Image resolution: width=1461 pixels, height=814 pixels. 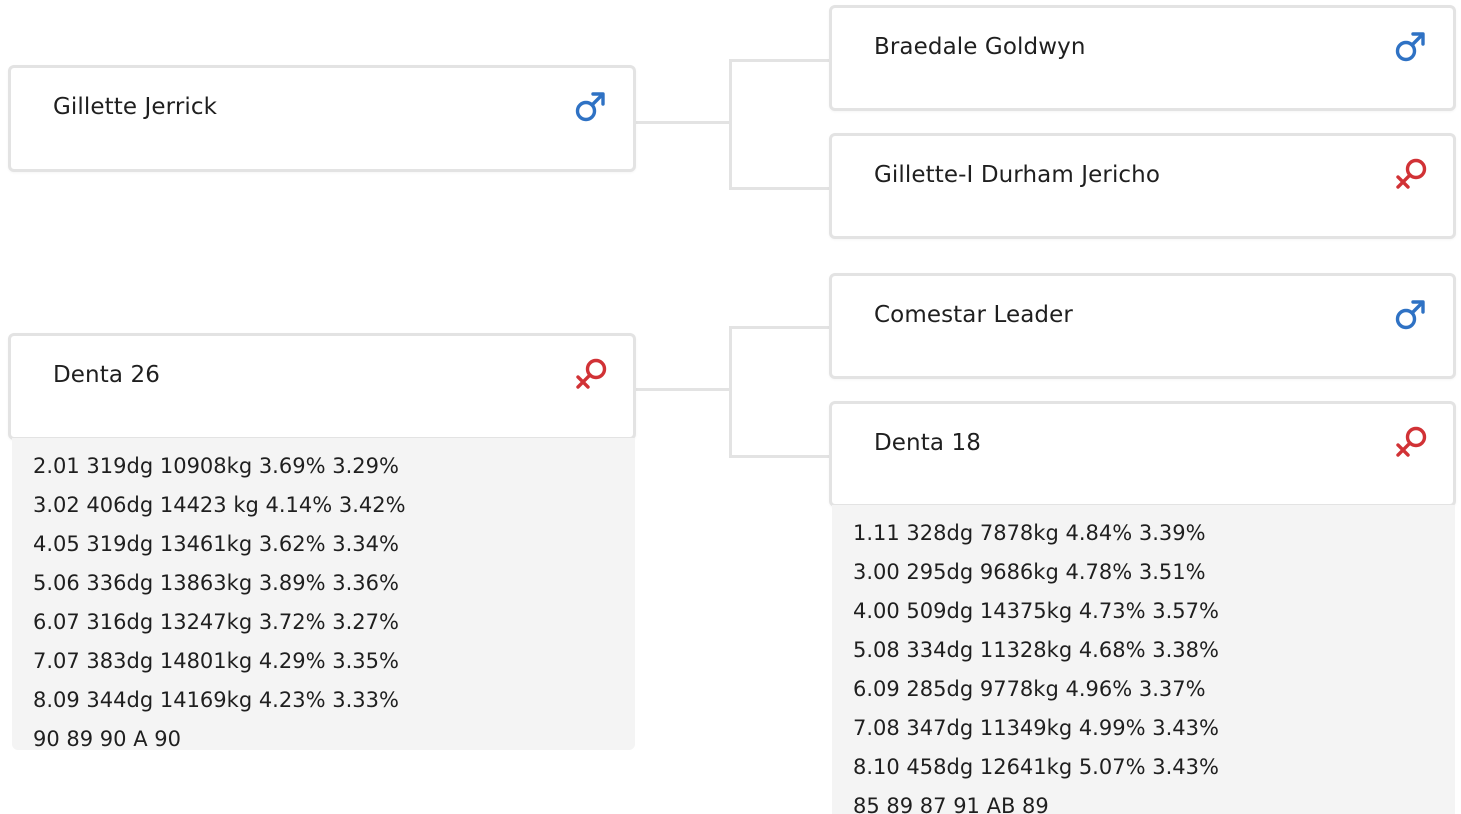 What do you see at coordinates (779, 327) in the screenshot?
I see `connector-dam-top` at bounding box center [779, 327].